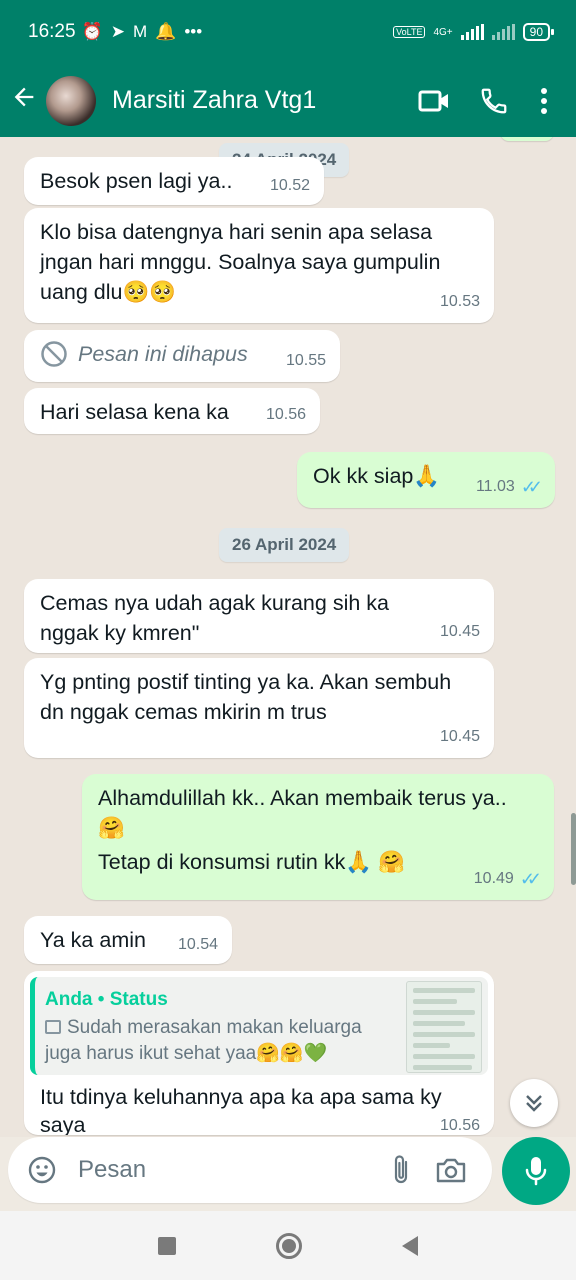 The height and width of the screenshot is (1280, 576). I want to click on more-vertical-icon, so click(544, 101).